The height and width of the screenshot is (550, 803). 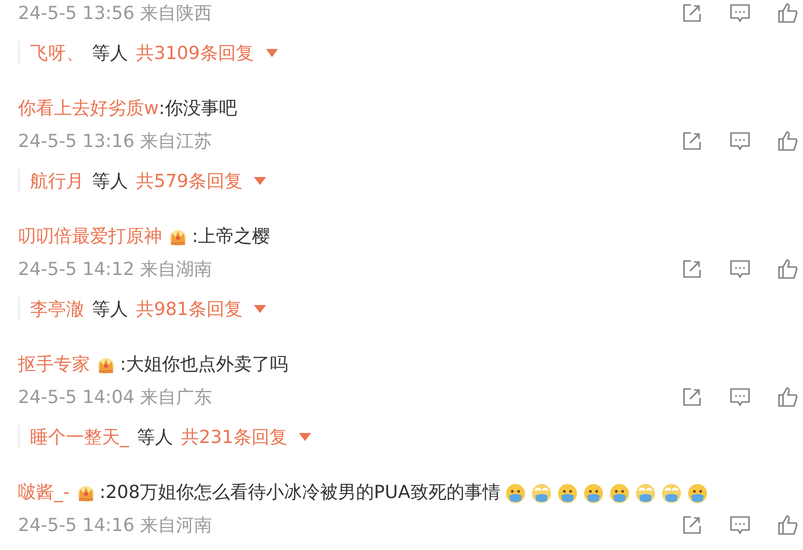 I want to click on user-name: 啵酱_-, so click(x=44, y=493).